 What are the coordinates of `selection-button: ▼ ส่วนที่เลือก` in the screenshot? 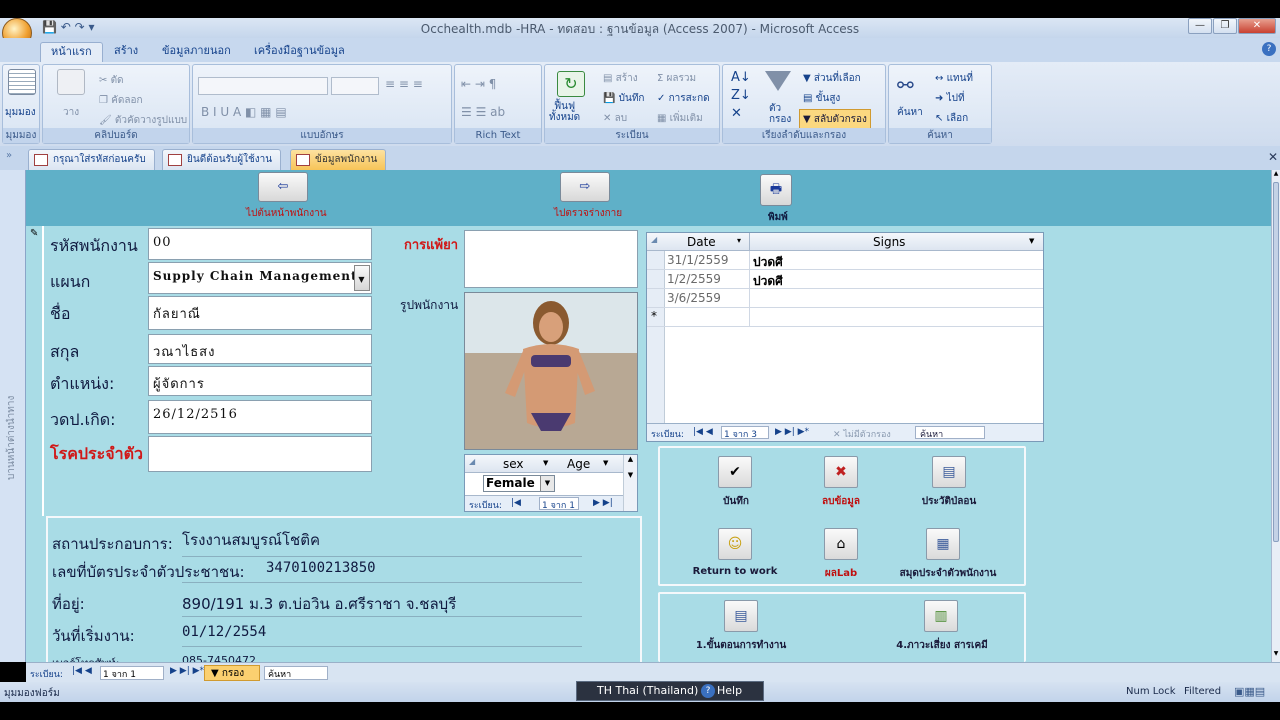 It's located at (832, 78).